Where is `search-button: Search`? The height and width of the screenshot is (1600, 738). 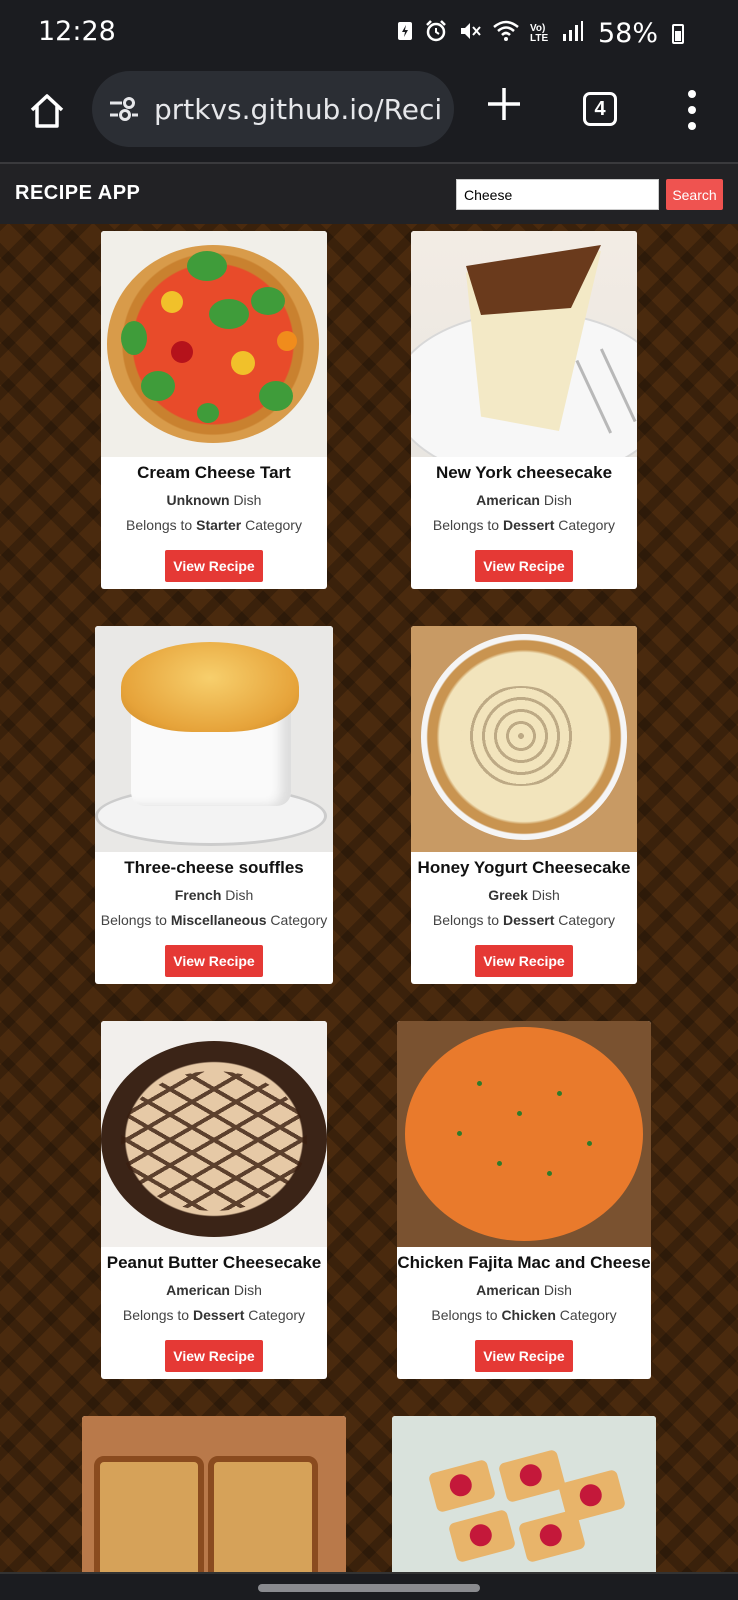 search-button: Search is located at coordinates (694, 194).